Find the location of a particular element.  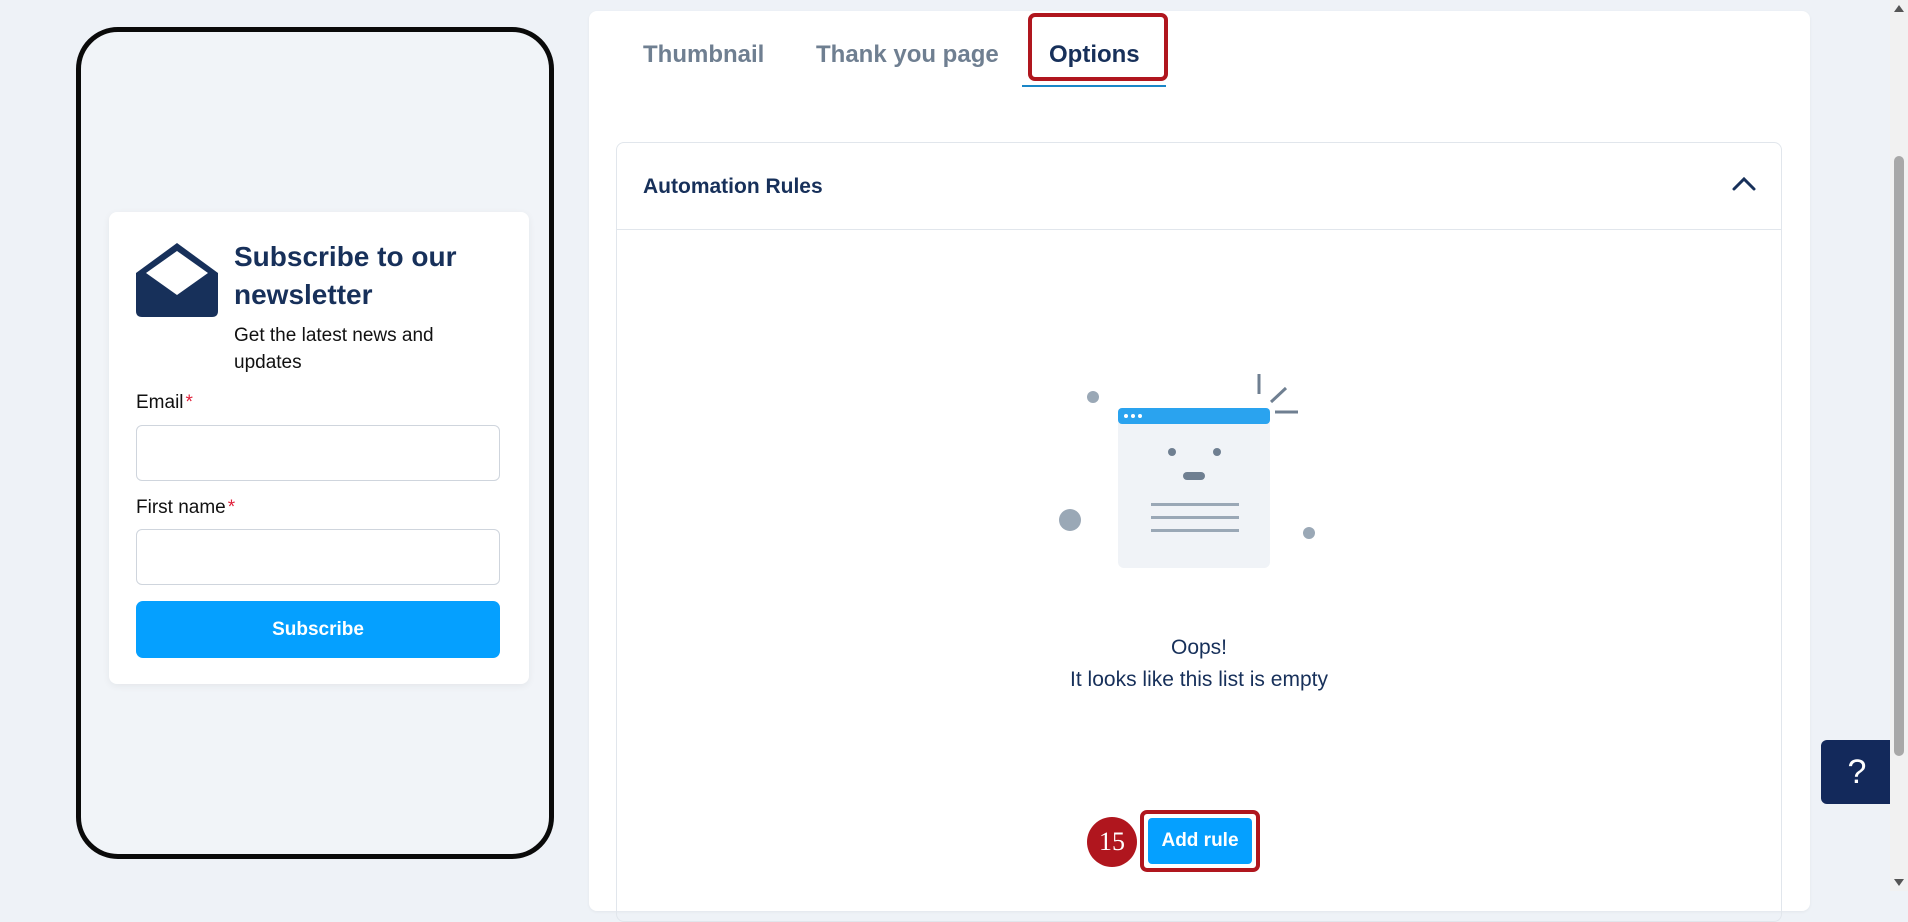

first-name-label-text: First name is located at coordinates (181, 507).